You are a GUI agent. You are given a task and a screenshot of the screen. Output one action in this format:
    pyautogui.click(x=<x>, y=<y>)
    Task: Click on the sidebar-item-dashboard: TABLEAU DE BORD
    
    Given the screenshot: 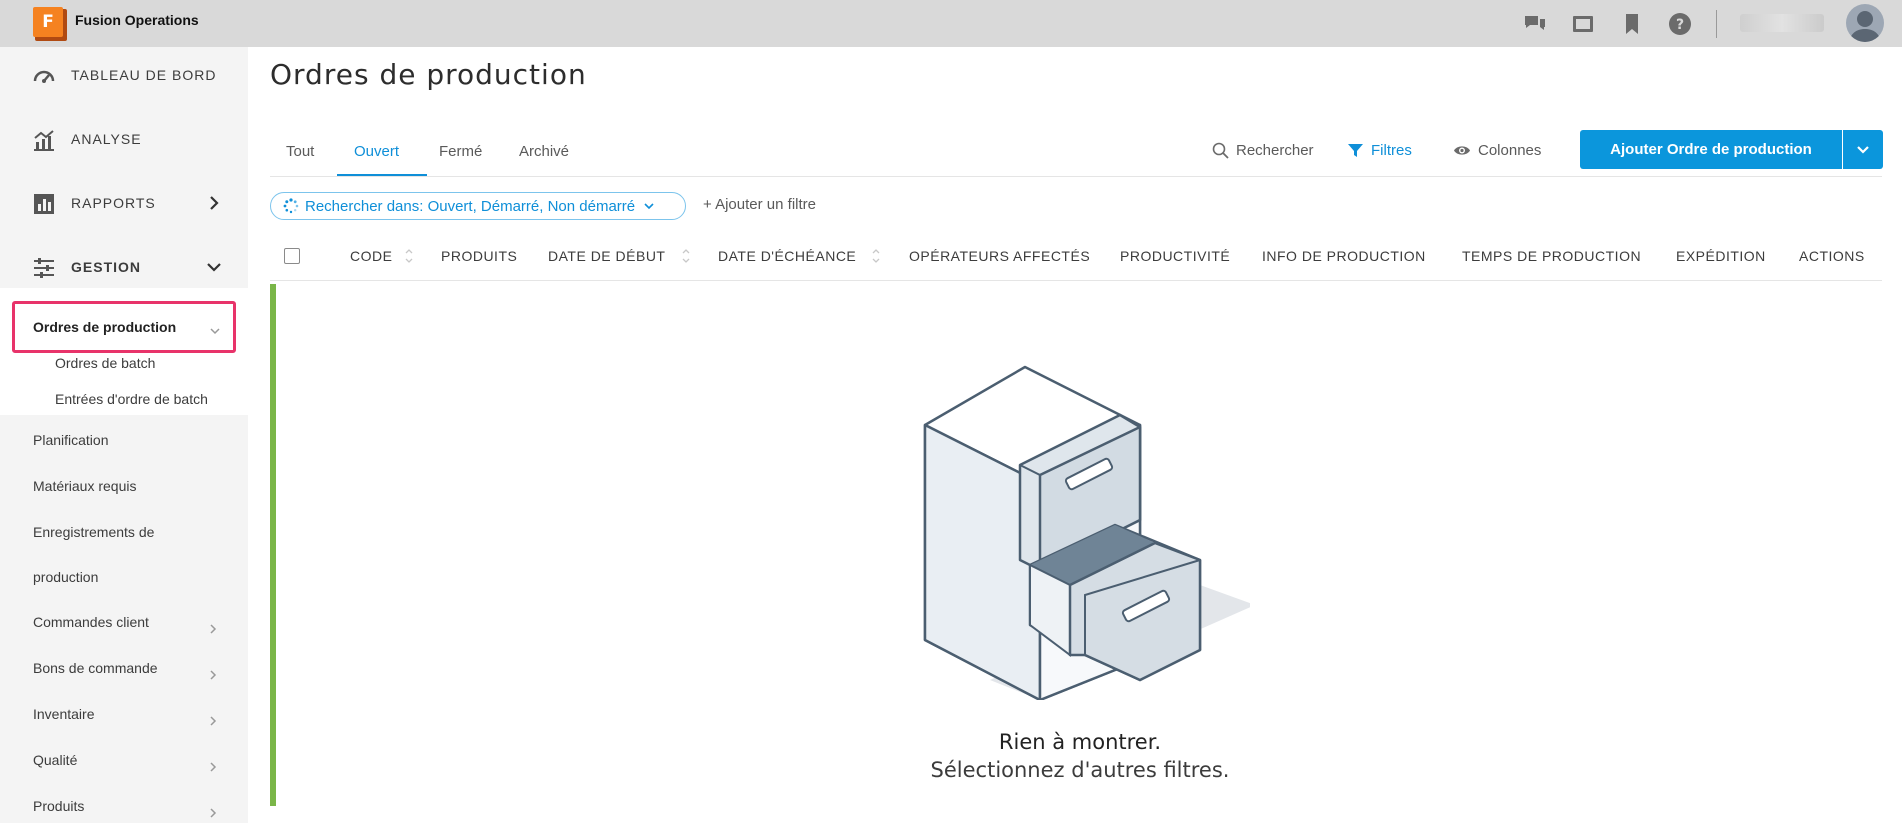 What is the action you would take?
    pyautogui.click(x=124, y=75)
    